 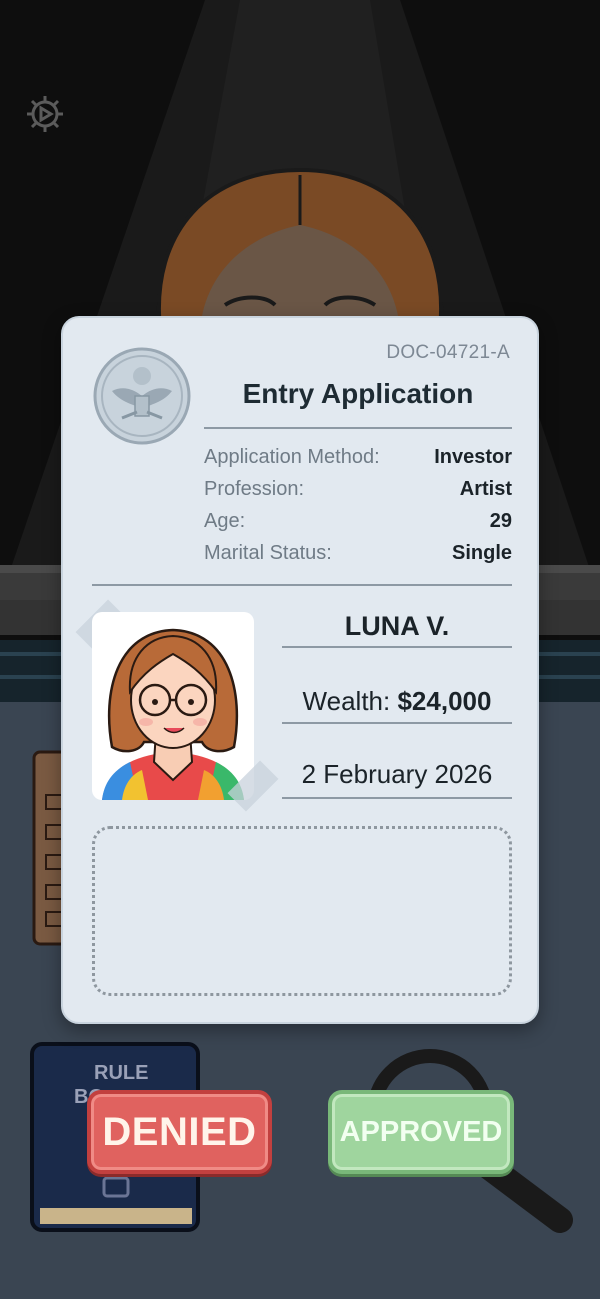 I want to click on field-value: Single, so click(x=481, y=553).